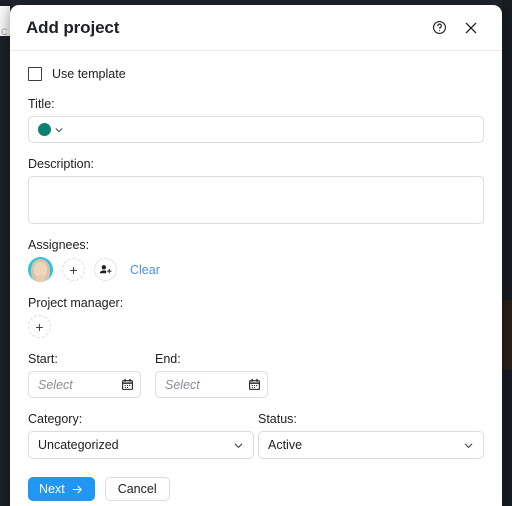 This screenshot has width=512, height=506. What do you see at coordinates (5, 253) in the screenshot?
I see `background-left-panel` at bounding box center [5, 253].